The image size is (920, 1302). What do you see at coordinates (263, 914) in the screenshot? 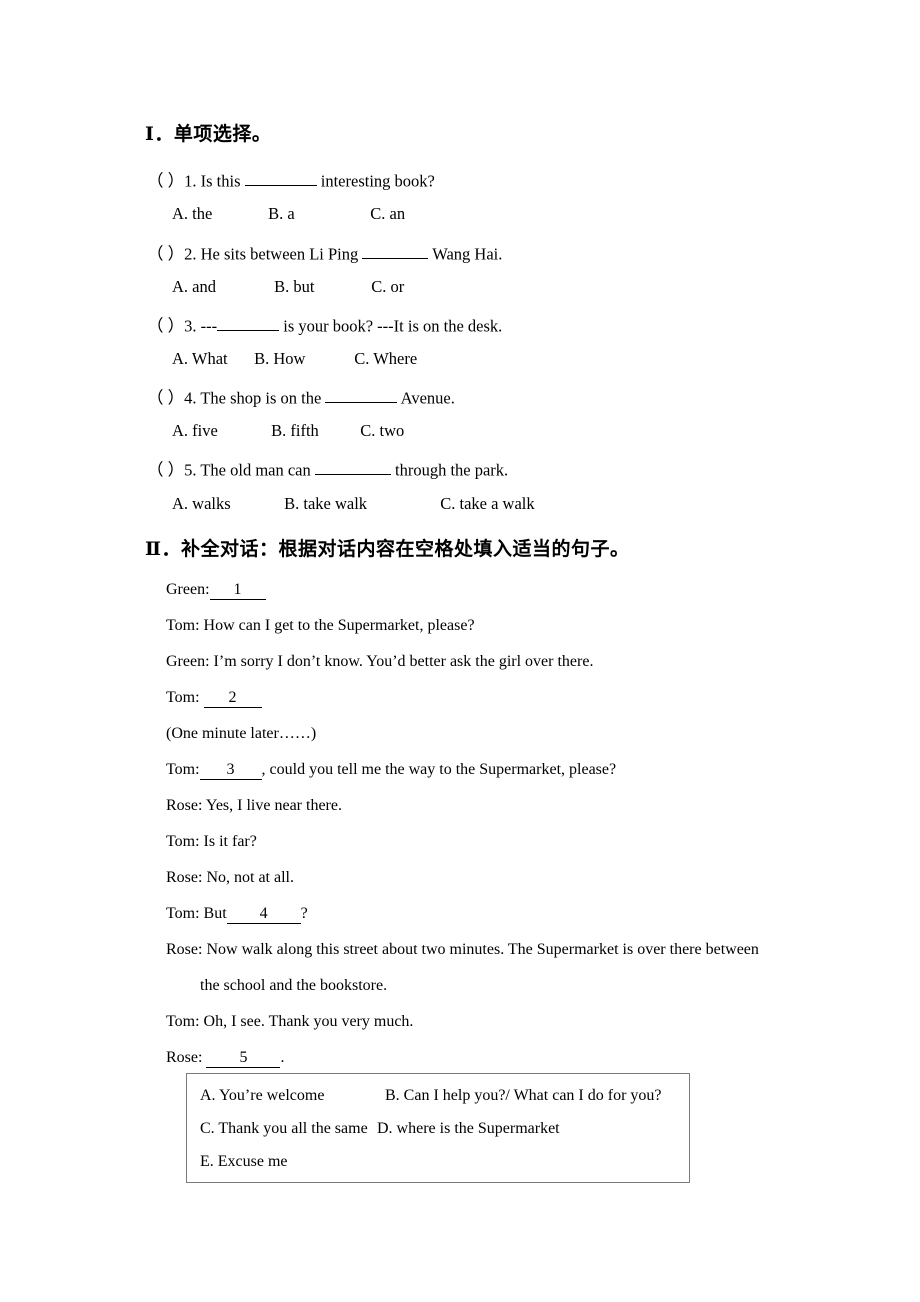
I see `dialogue-blank-4: 4` at bounding box center [263, 914].